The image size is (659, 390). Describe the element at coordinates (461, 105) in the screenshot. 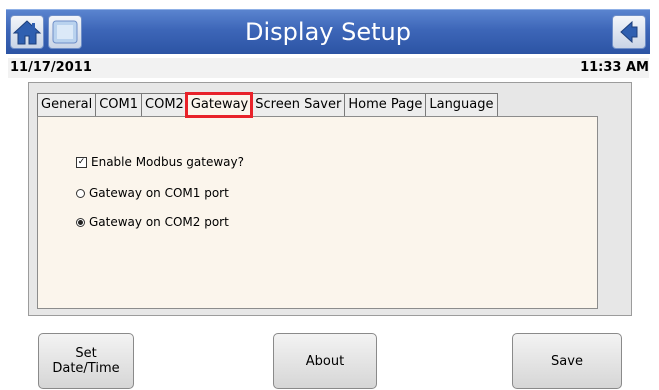

I see `tab-language: Language` at that location.